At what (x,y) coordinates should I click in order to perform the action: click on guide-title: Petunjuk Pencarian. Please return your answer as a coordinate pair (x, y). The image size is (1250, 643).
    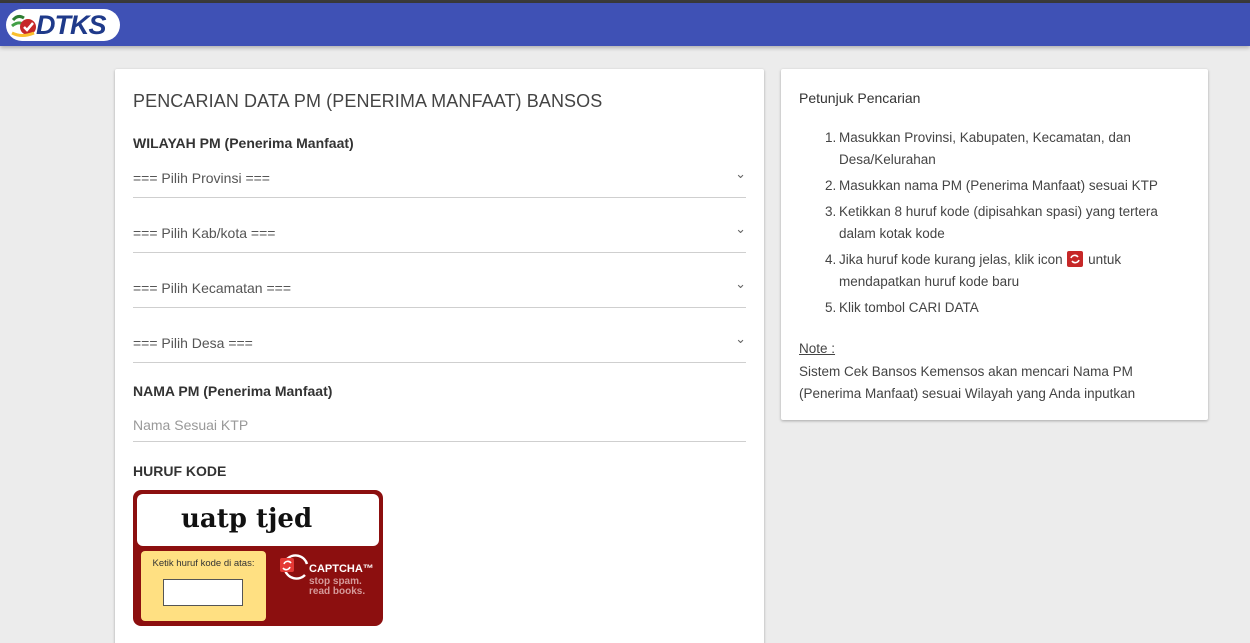
    Looking at the image, I should click on (860, 98).